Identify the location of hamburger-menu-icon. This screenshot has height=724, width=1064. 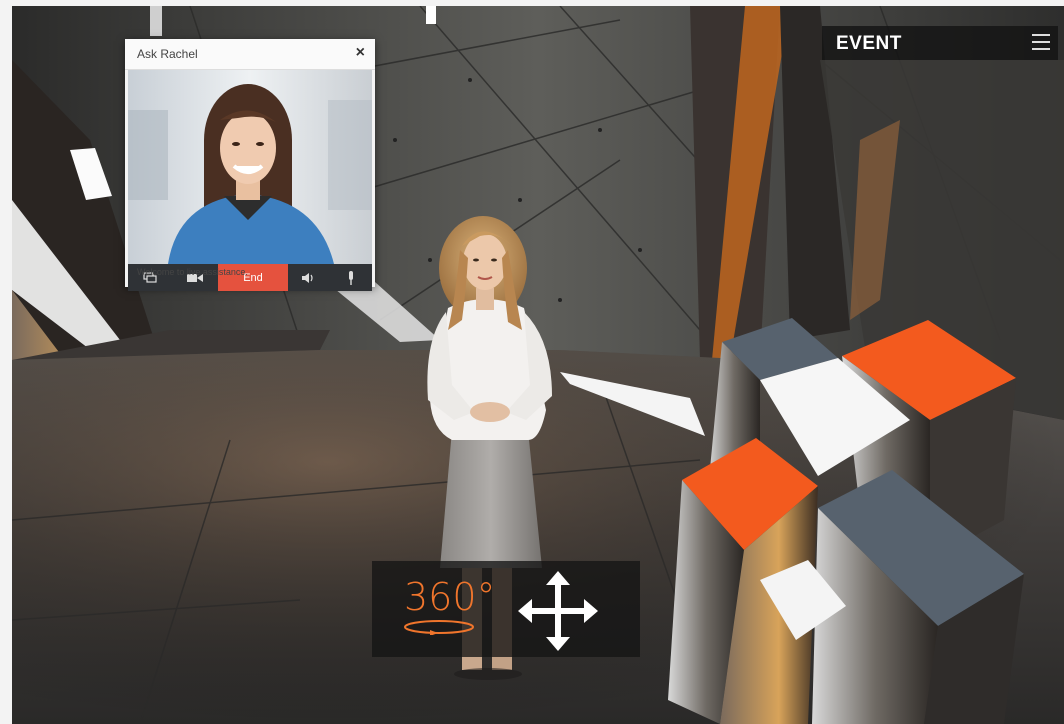
(1041, 43).